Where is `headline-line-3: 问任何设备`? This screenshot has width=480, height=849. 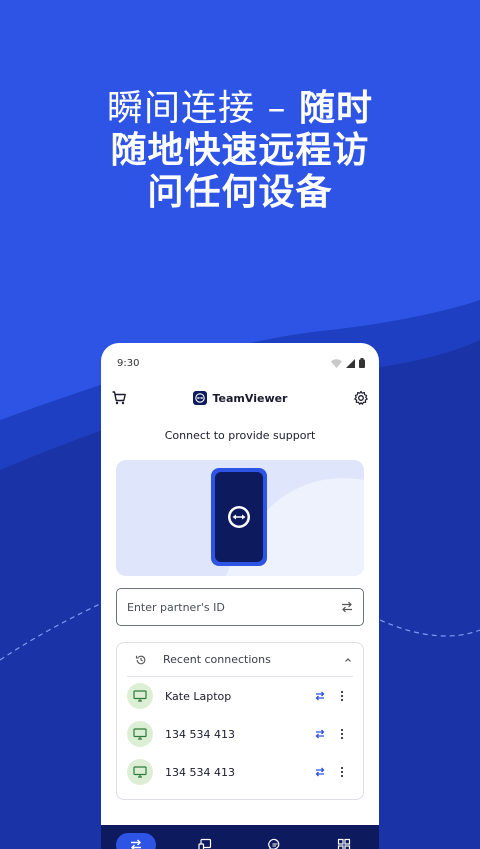
headline-line-3: 问任何设备 is located at coordinates (240, 192).